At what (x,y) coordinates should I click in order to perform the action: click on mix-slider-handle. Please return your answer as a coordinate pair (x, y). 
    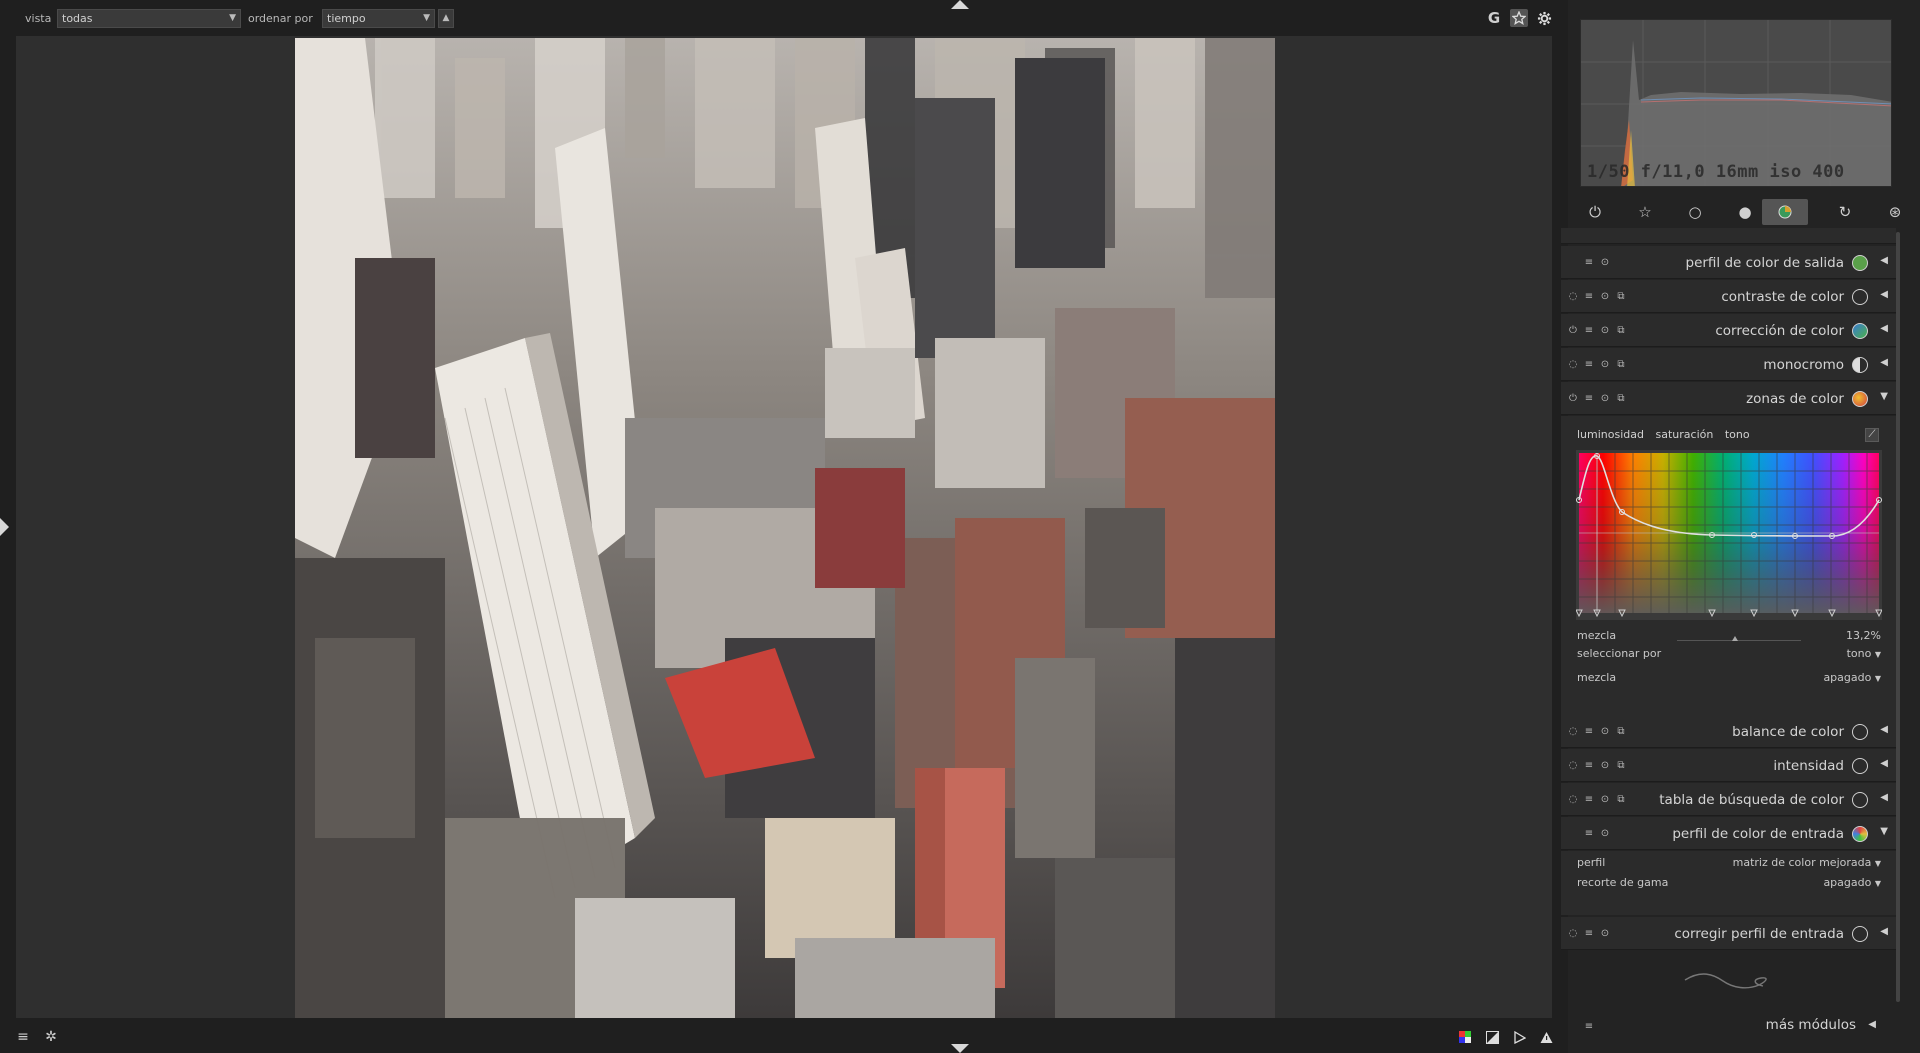
    Looking at the image, I should click on (1735, 638).